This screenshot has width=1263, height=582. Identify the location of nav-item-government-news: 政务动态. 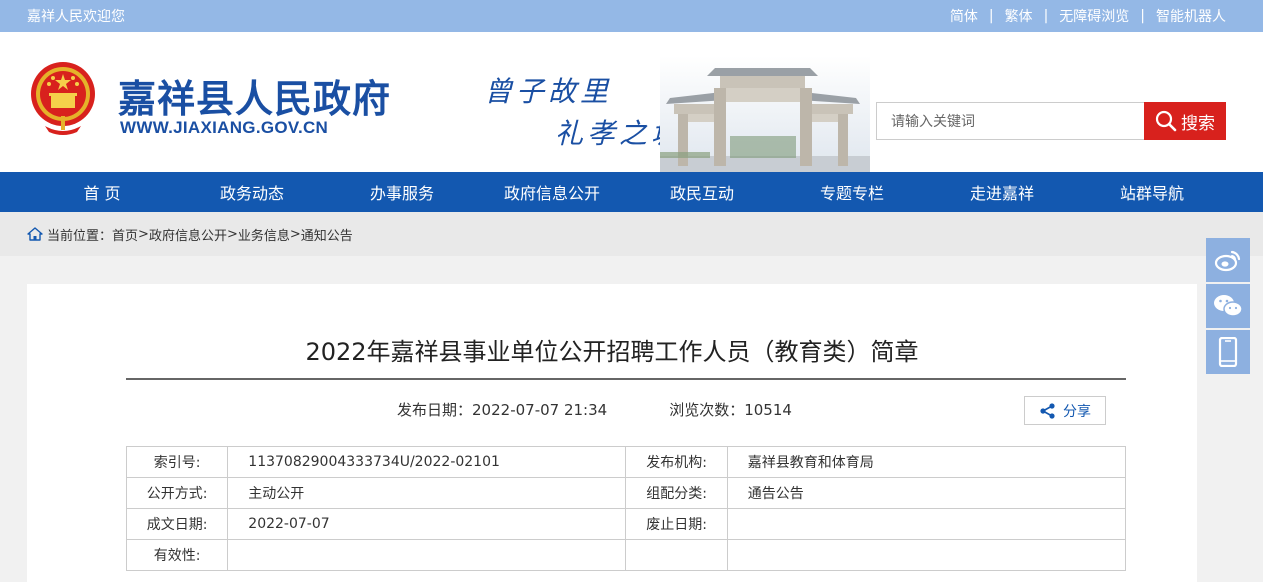
(252, 192).